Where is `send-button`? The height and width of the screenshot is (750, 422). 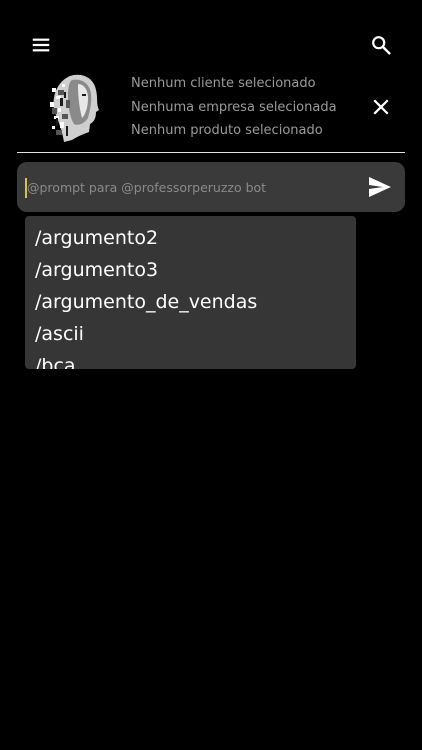
send-button is located at coordinates (380, 187).